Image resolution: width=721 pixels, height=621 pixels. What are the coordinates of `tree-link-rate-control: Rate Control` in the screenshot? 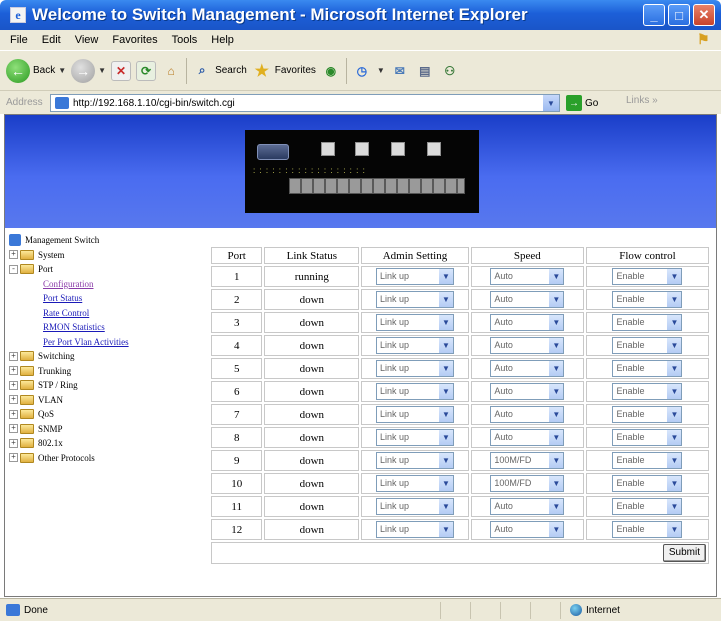 It's located at (101, 313).